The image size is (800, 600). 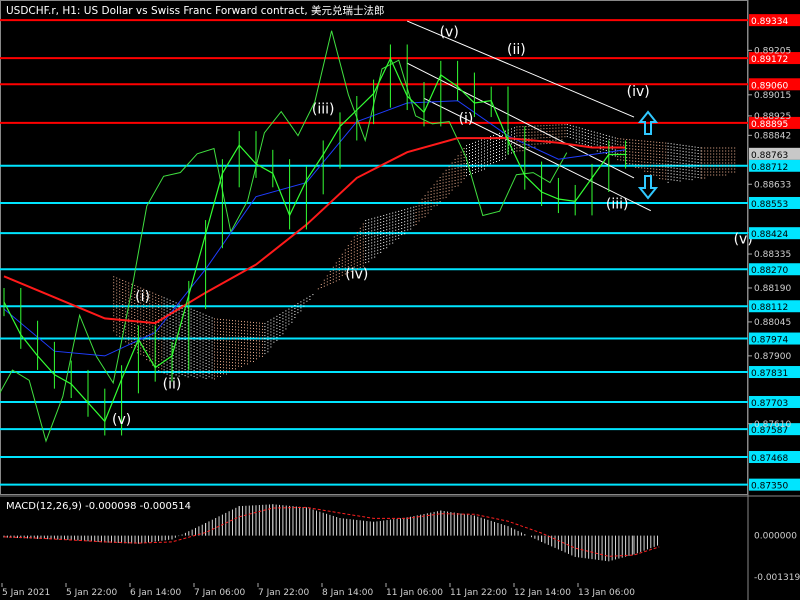 I want to click on price-tick-label: 0.88633, so click(x=772, y=185).